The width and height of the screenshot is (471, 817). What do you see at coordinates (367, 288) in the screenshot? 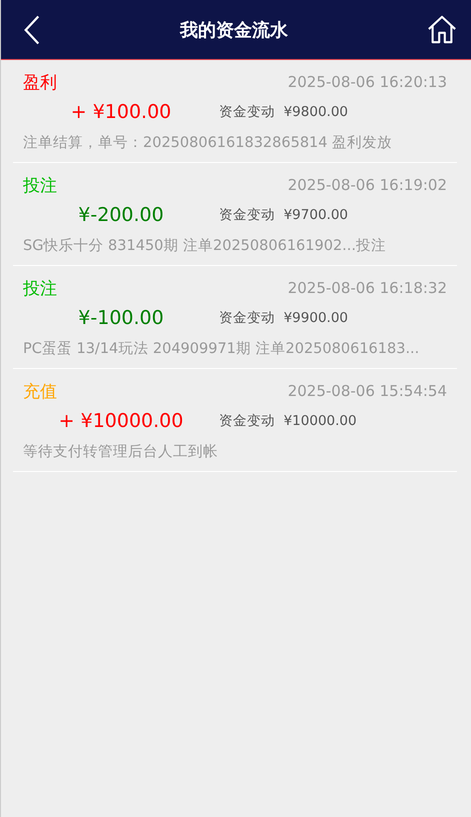
I see `record-time: 2025-08-06 16:18:32` at bounding box center [367, 288].